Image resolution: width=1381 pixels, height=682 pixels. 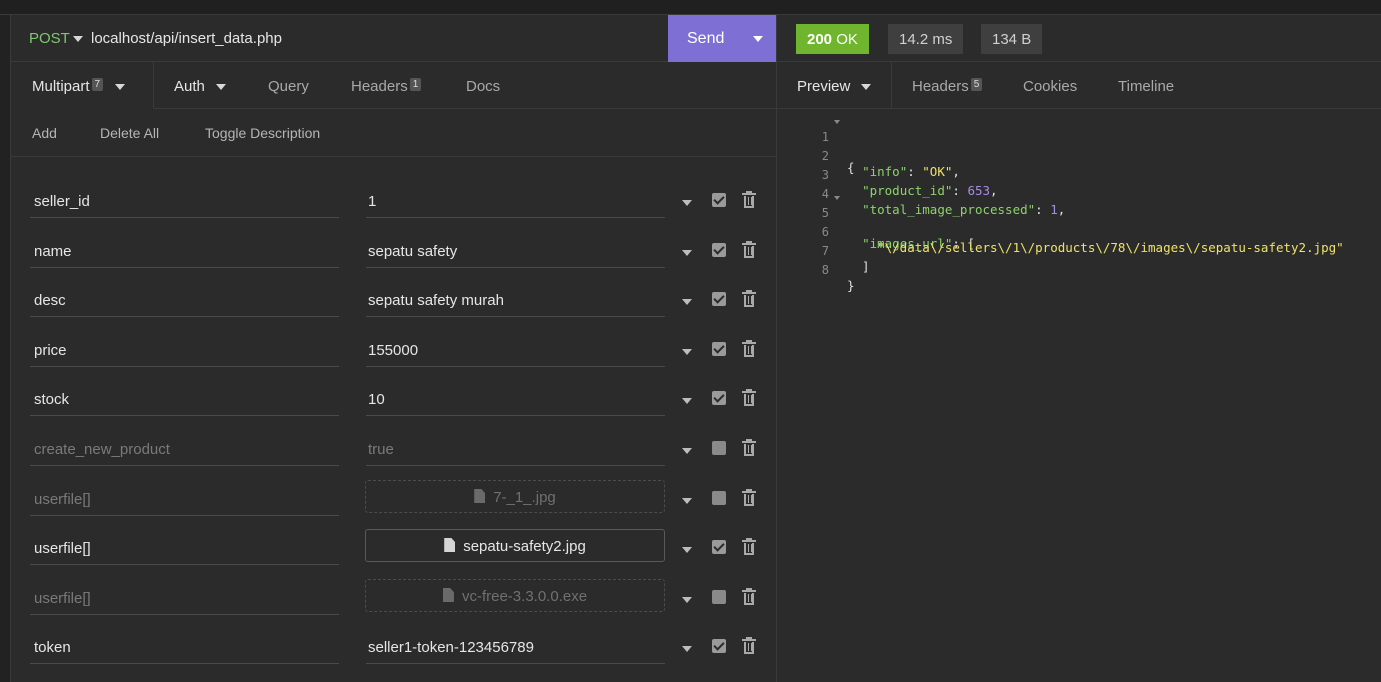 What do you see at coordinates (386, 86) in the screenshot?
I see `tab-headers: Headers 1` at bounding box center [386, 86].